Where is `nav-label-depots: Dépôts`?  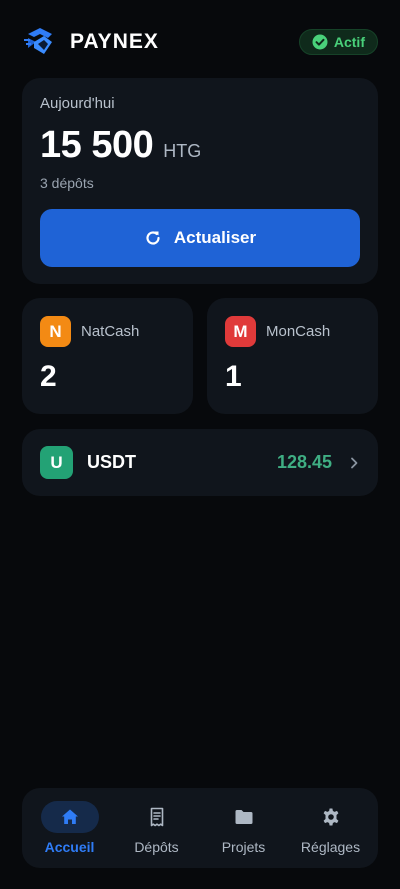 nav-label-depots: Dépôts is located at coordinates (156, 847).